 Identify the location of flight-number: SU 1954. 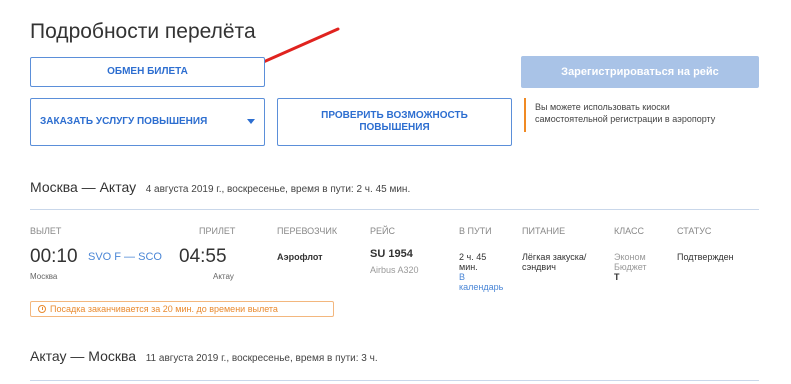
(391, 254).